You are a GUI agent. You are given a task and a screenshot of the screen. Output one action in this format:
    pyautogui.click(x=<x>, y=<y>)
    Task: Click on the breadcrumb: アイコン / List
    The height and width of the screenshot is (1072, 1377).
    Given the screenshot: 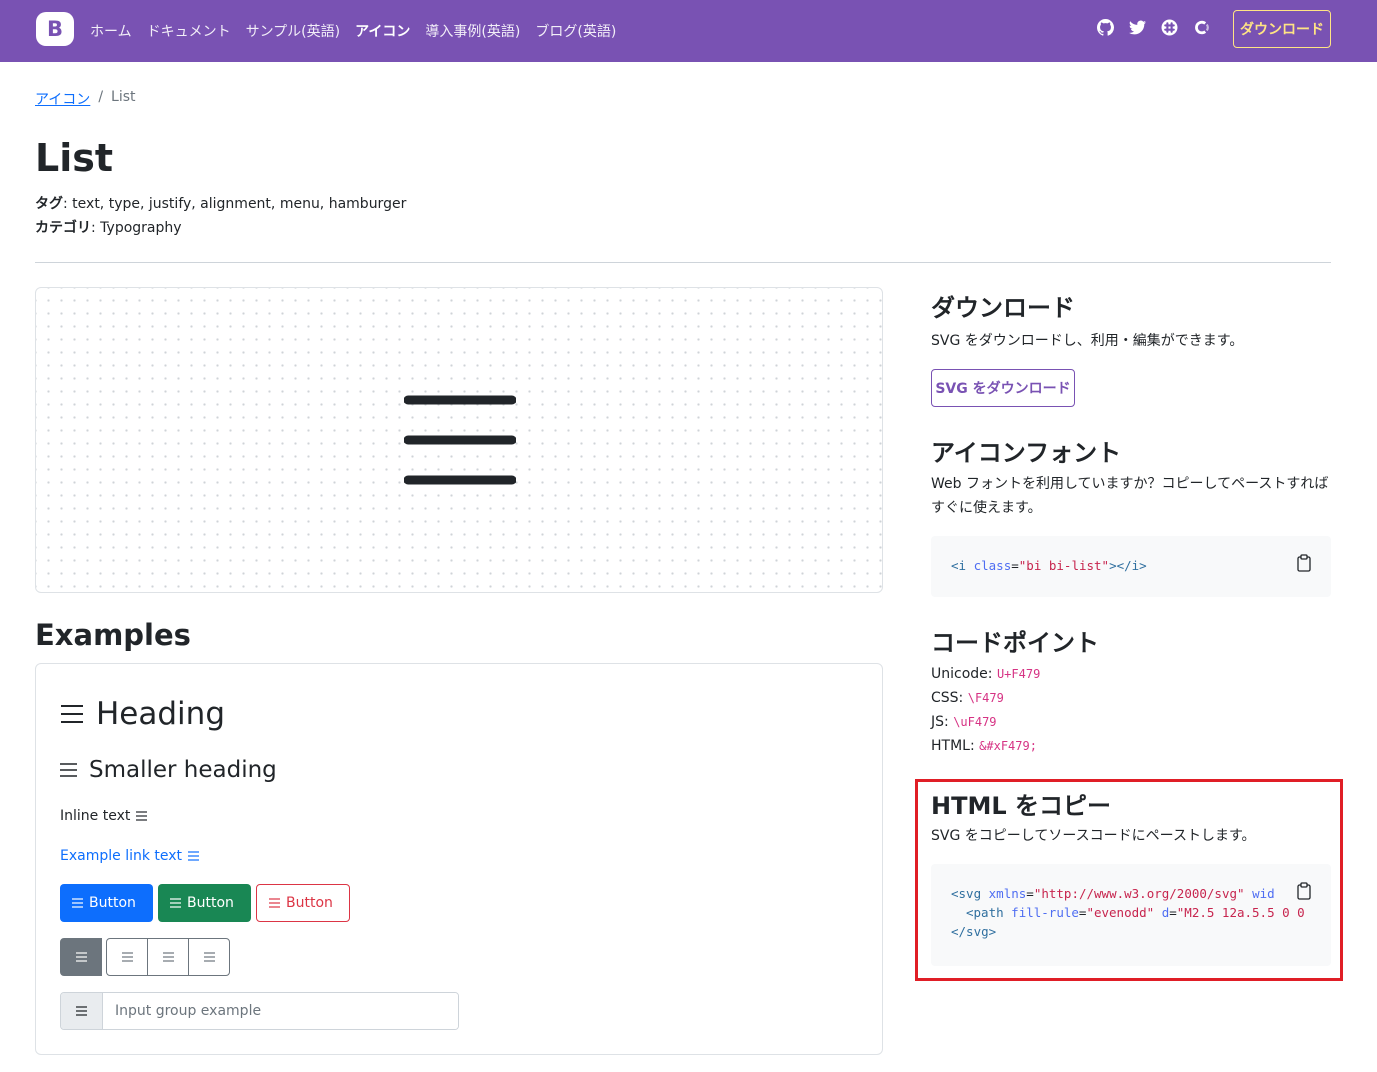 What is the action you would take?
    pyautogui.click(x=85, y=99)
    